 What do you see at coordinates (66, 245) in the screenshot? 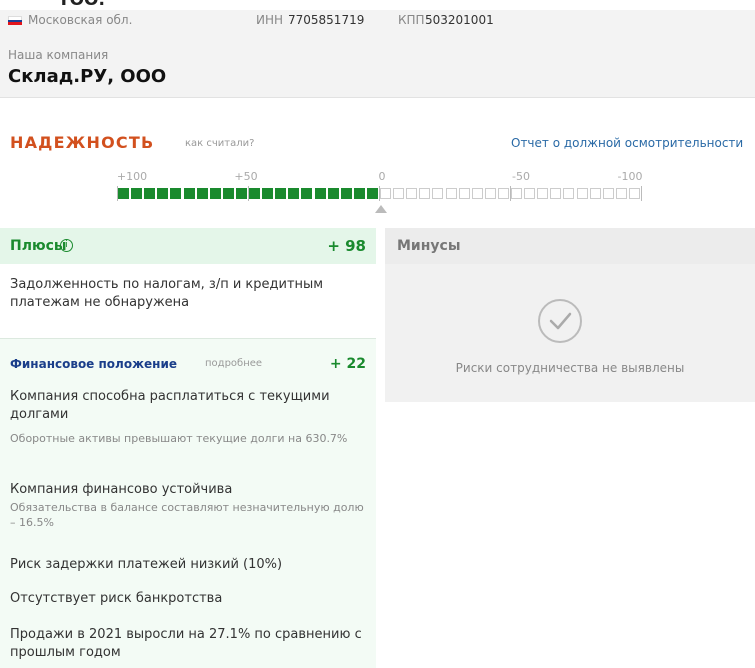
I see `info-circle-icon: i` at bounding box center [66, 245].